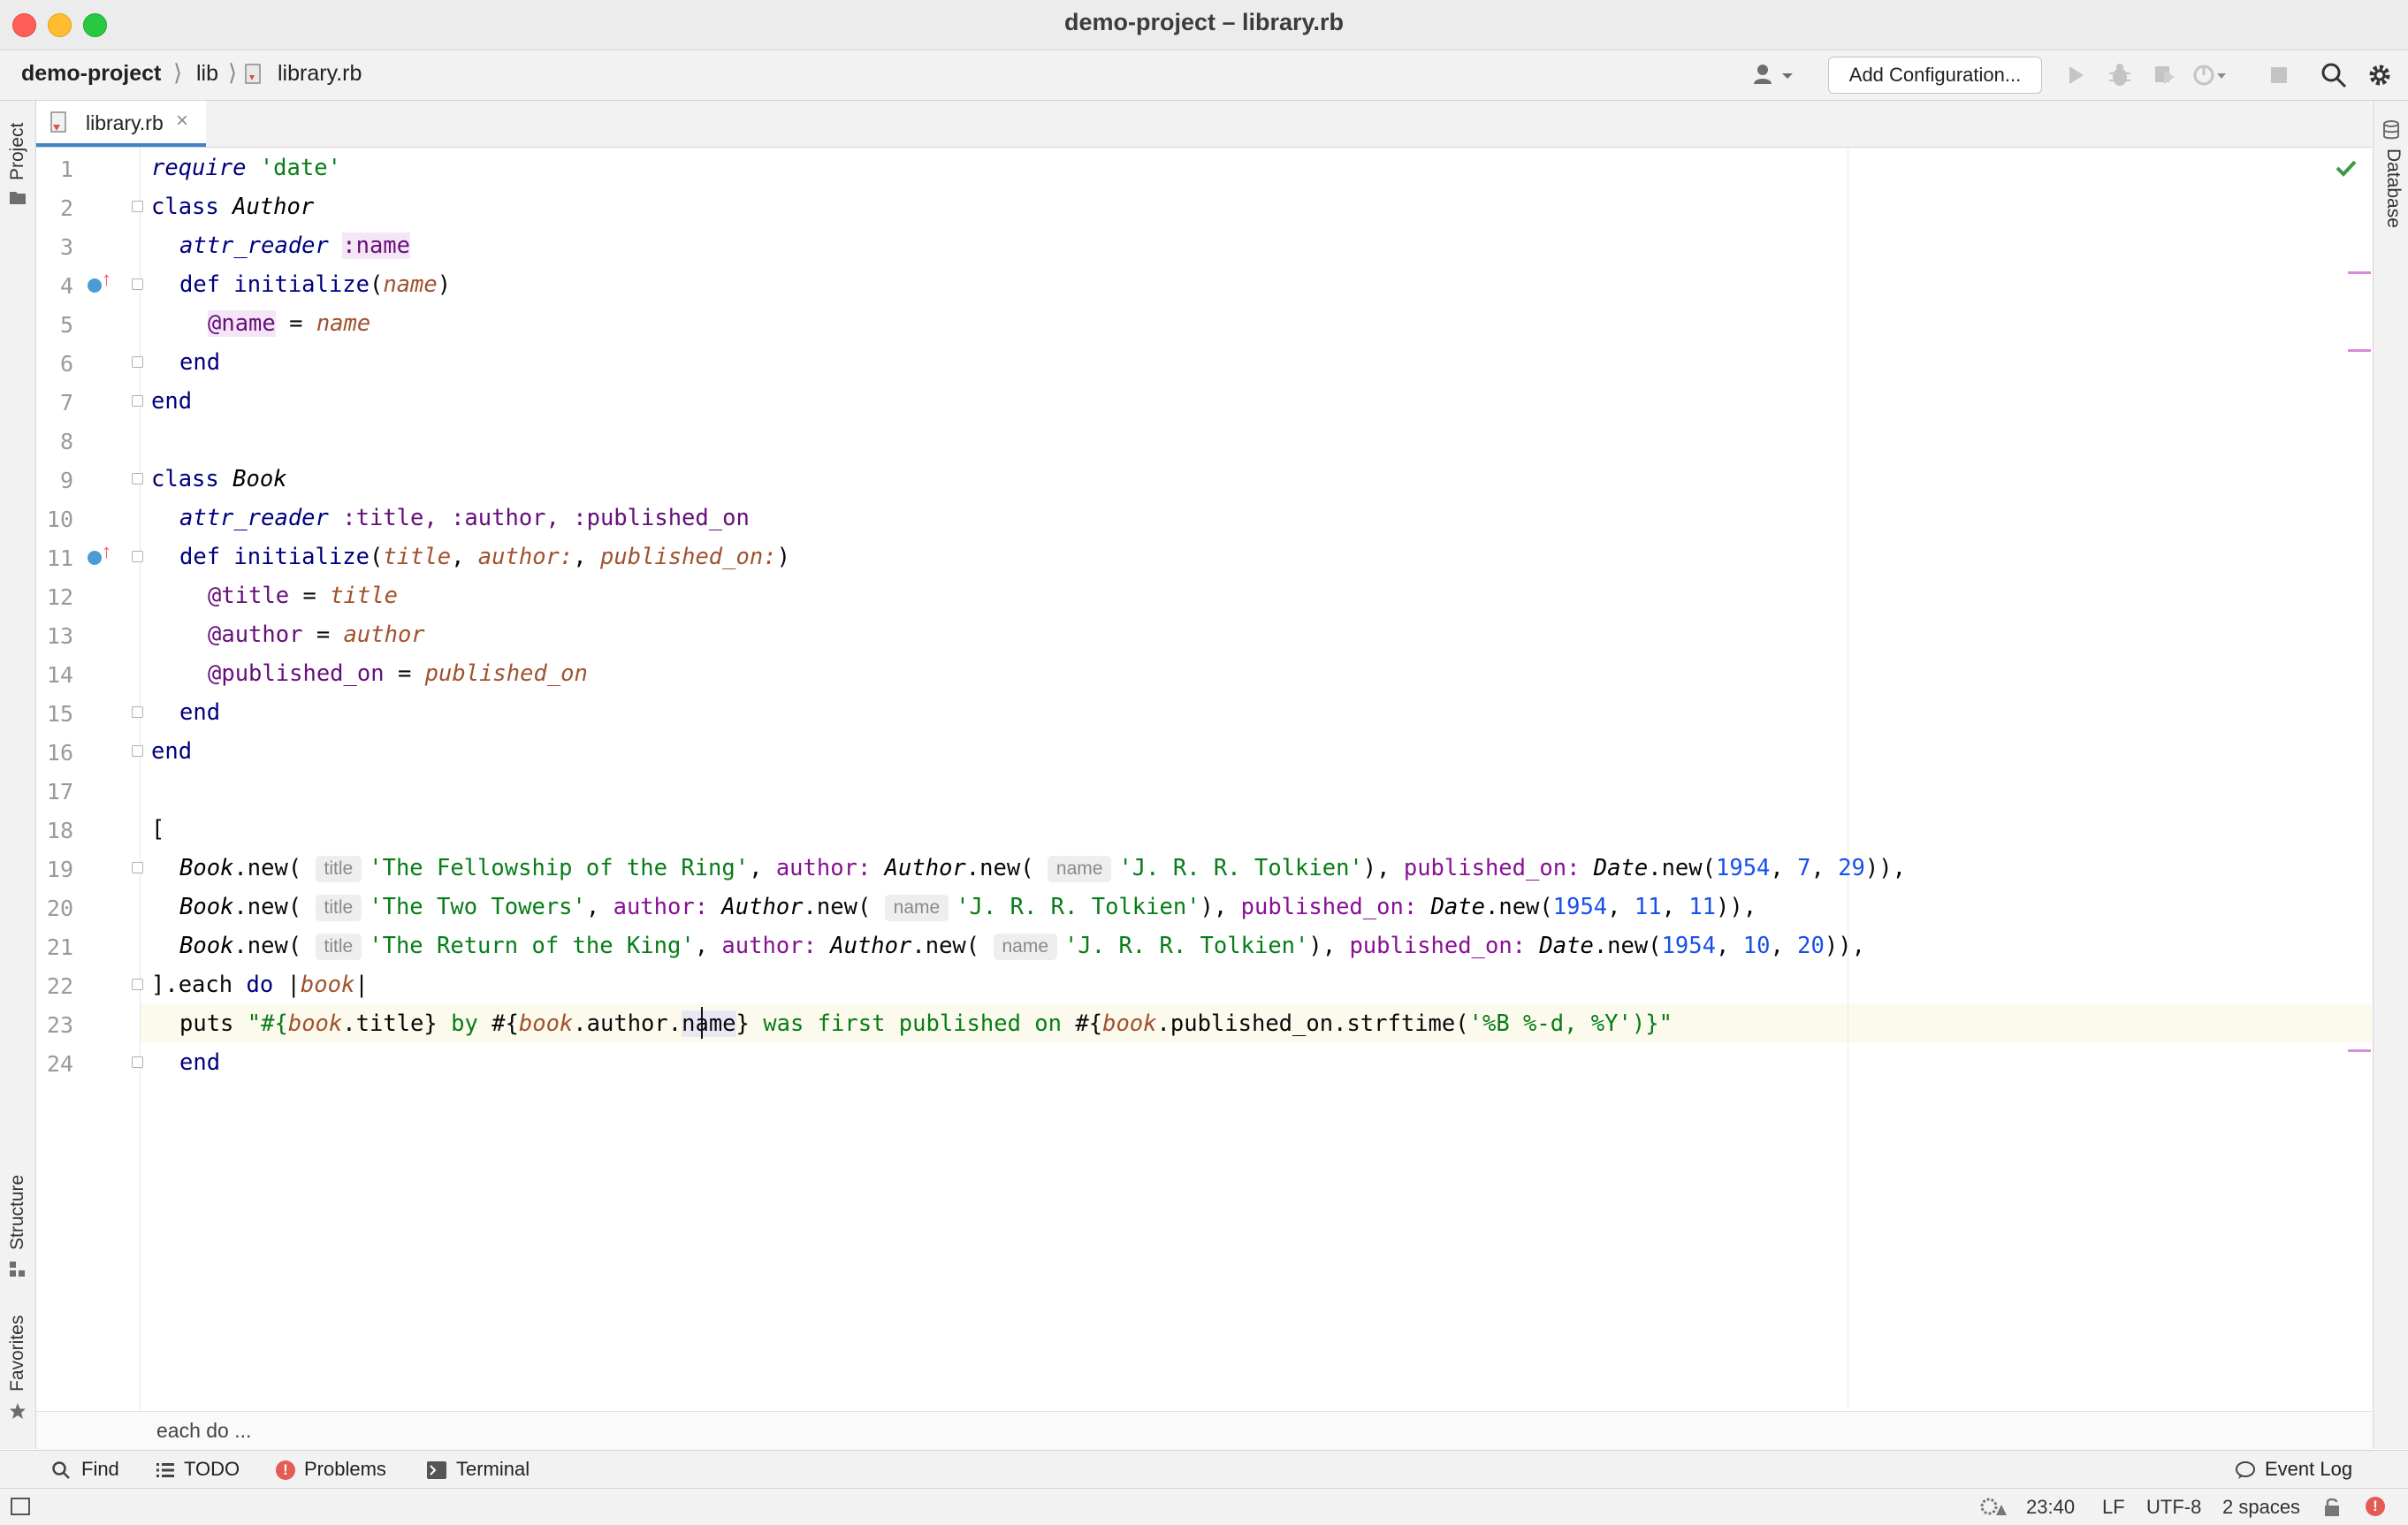 This screenshot has height=1525, width=2408. I want to click on checkmark-icon, so click(2346, 170).